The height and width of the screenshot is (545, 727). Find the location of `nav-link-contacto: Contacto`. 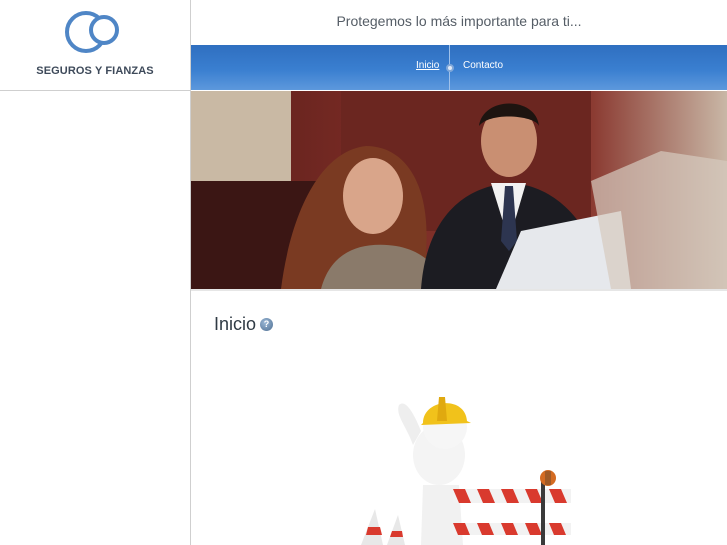

nav-link-contacto: Contacto is located at coordinates (483, 65).